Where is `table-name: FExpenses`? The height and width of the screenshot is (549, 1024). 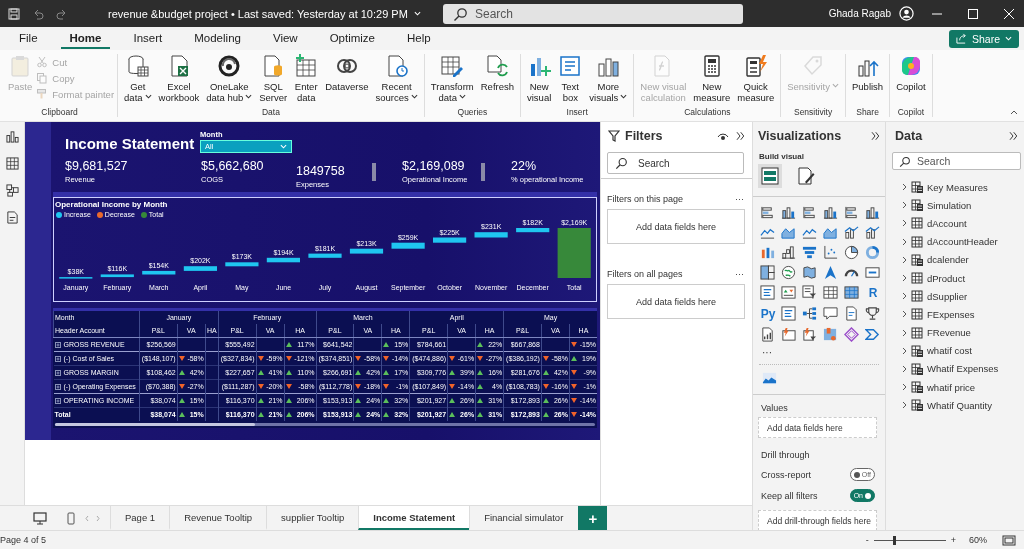 table-name: FExpenses is located at coordinates (951, 314).